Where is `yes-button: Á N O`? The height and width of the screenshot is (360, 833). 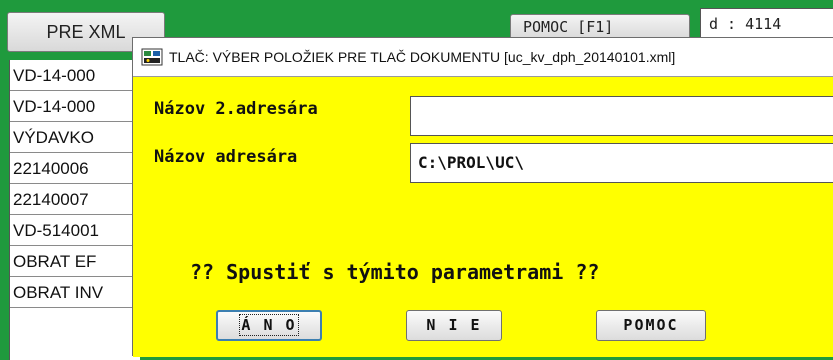
yes-button: Á N O is located at coordinates (269, 325).